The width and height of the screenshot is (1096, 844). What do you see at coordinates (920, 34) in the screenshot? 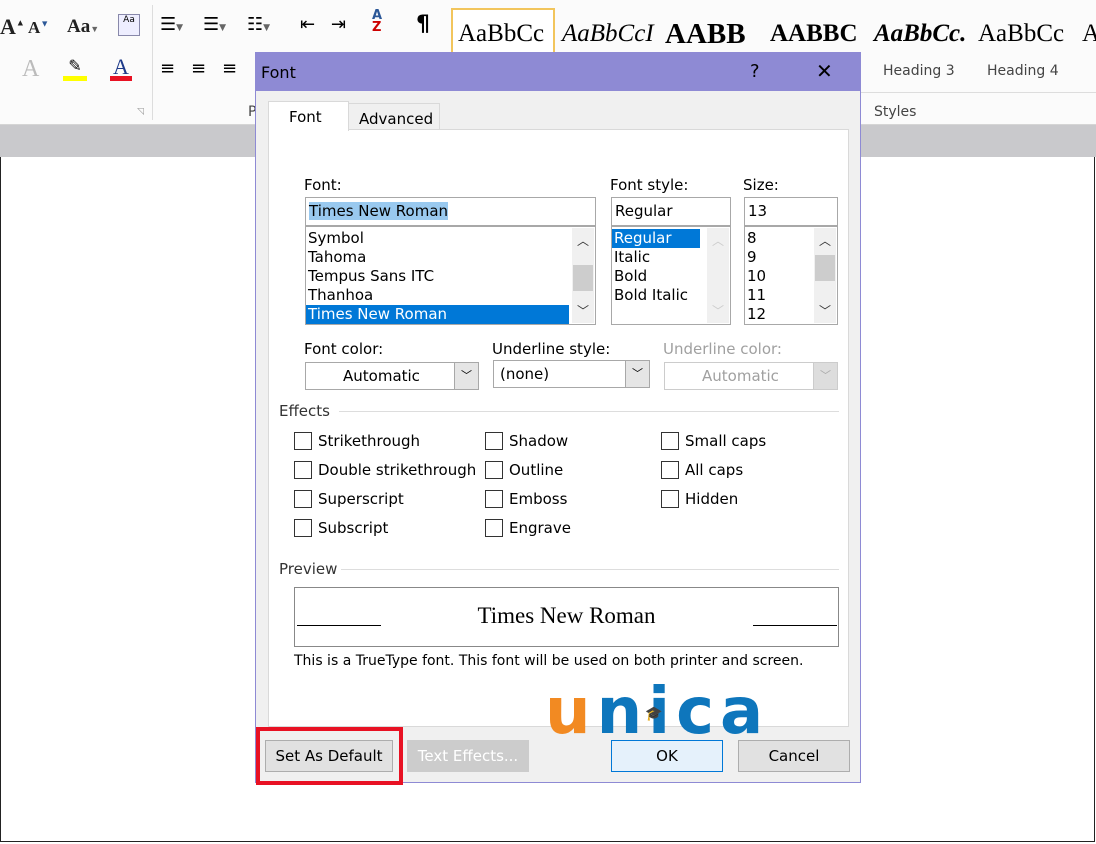
I see `style-preview-5: AaBbCc.` at bounding box center [920, 34].